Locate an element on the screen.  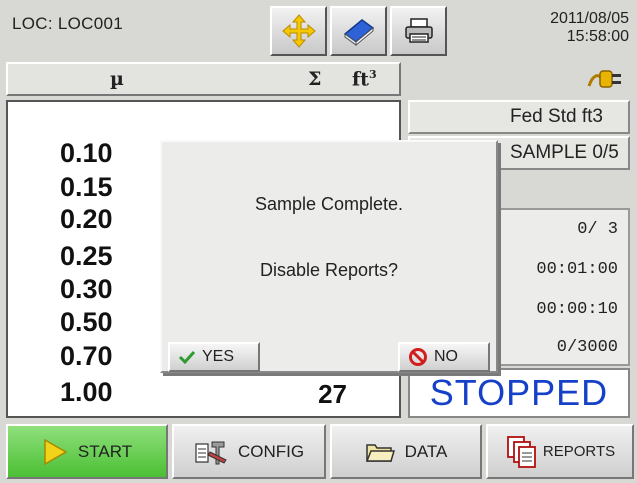
run-state: STOPPED is located at coordinates (519, 393).